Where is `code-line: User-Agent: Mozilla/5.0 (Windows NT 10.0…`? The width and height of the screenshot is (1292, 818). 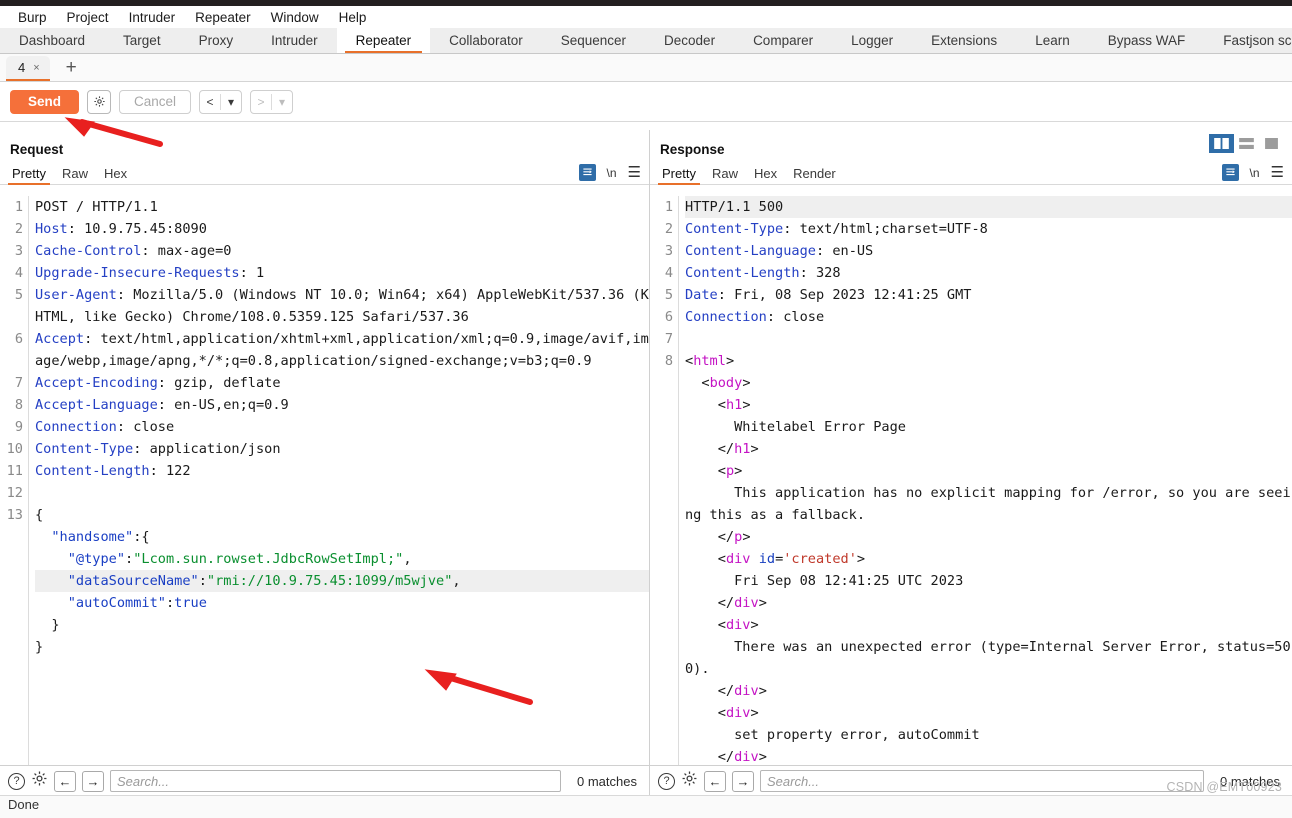 code-line: User-Agent: Mozilla/5.0 (Windows NT 10.0… is located at coordinates (342, 306).